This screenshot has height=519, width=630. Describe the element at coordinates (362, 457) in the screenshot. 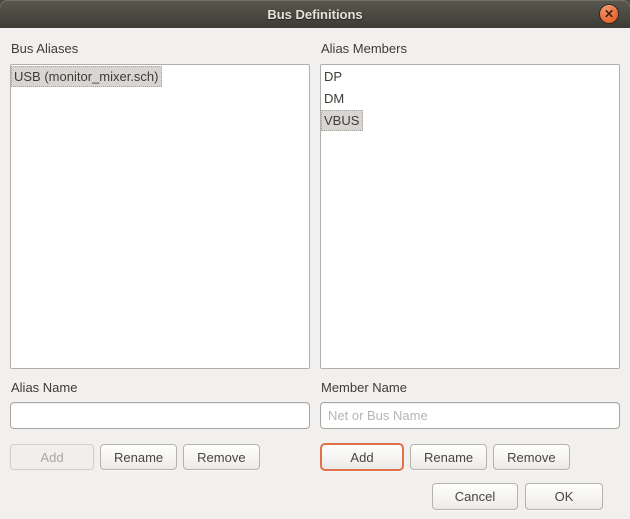

I see `member-add-button: Add` at that location.